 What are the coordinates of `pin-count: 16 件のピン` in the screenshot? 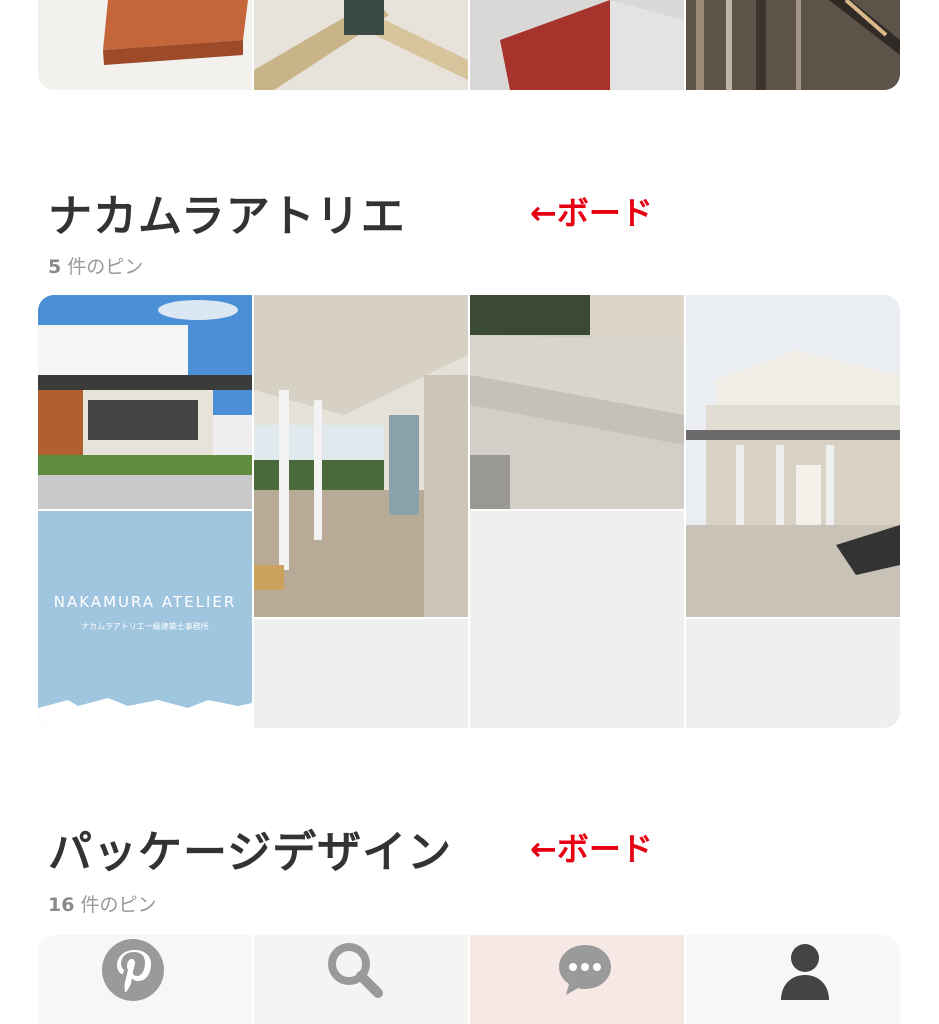 It's located at (102, 903).